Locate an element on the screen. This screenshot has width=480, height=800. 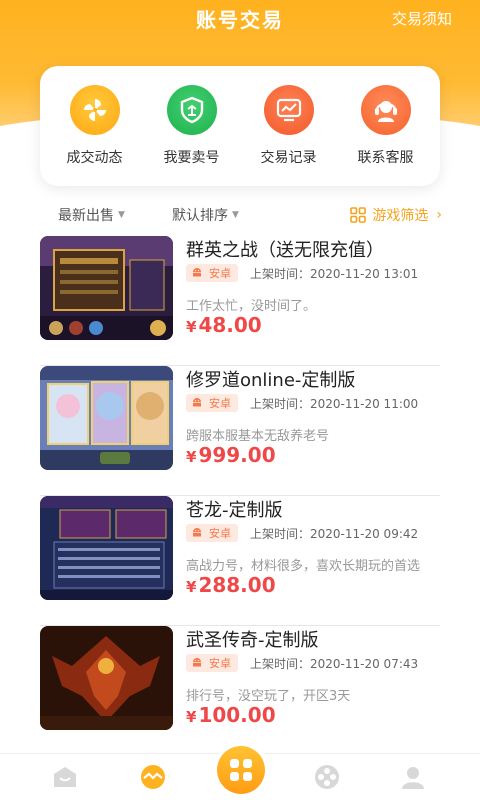
listing-title: 修罗道online-定制版 is located at coordinates (271, 380).